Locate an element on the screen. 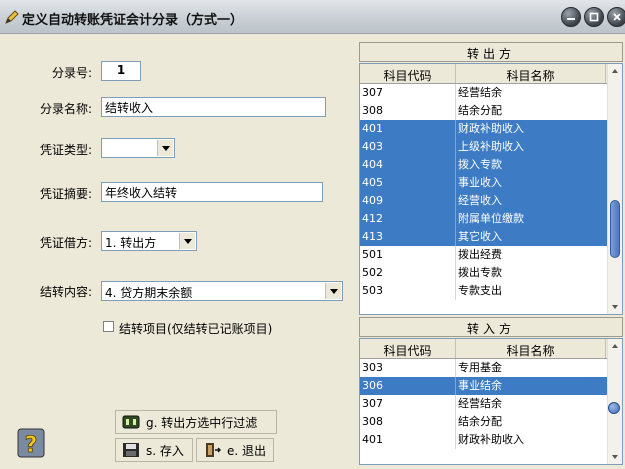  status-indicator-icon is located at coordinates (614, 408).